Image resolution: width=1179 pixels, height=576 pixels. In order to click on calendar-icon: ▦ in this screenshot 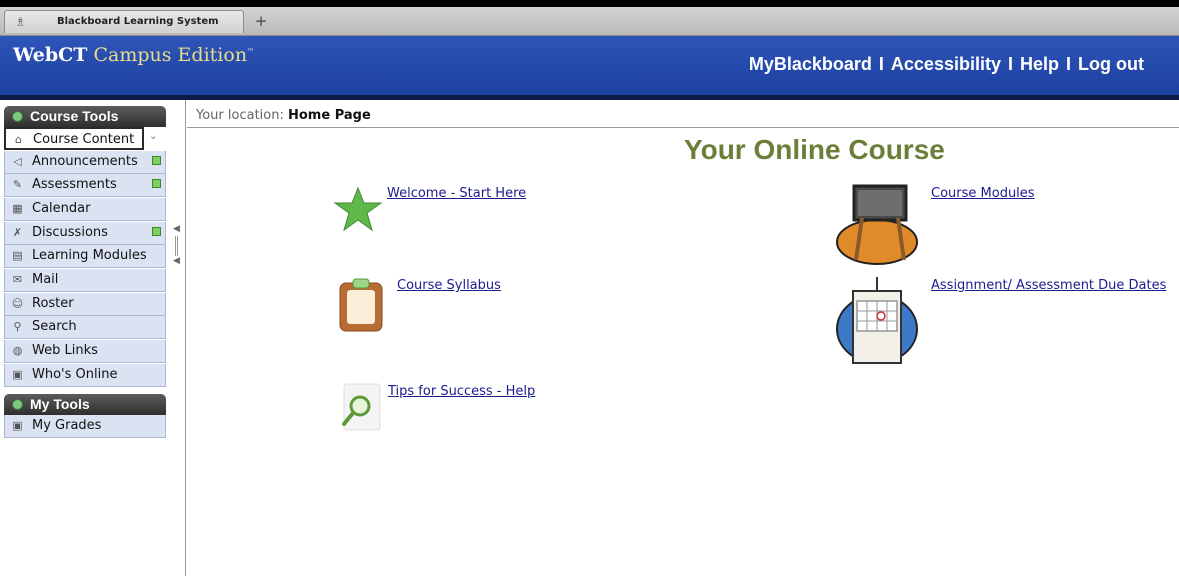, I will do `click(17, 208)`.